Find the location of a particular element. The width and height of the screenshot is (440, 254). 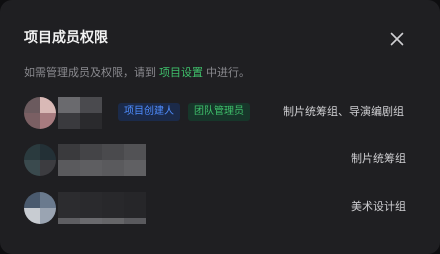

member-groups: 美术设计组 is located at coordinates (378, 206).